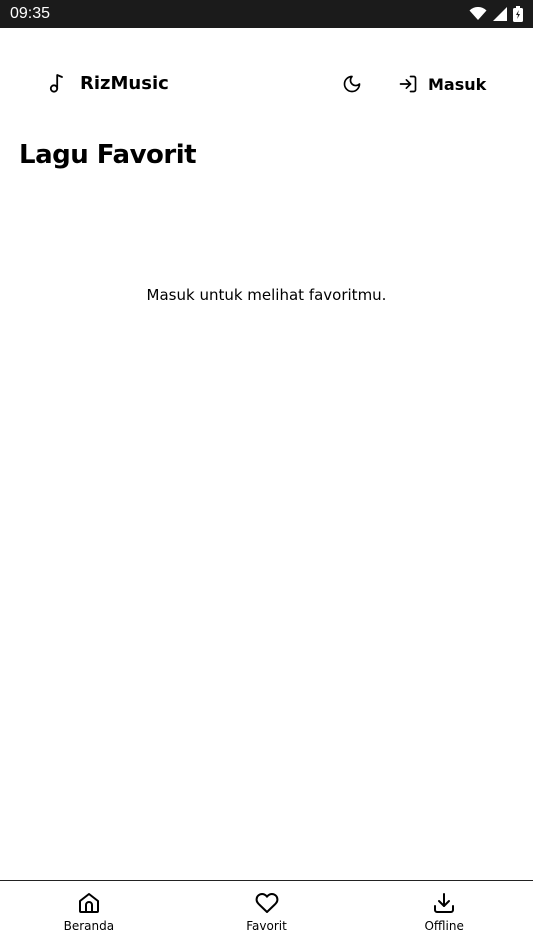 The image size is (533, 944). I want to click on home-icon, so click(89, 903).